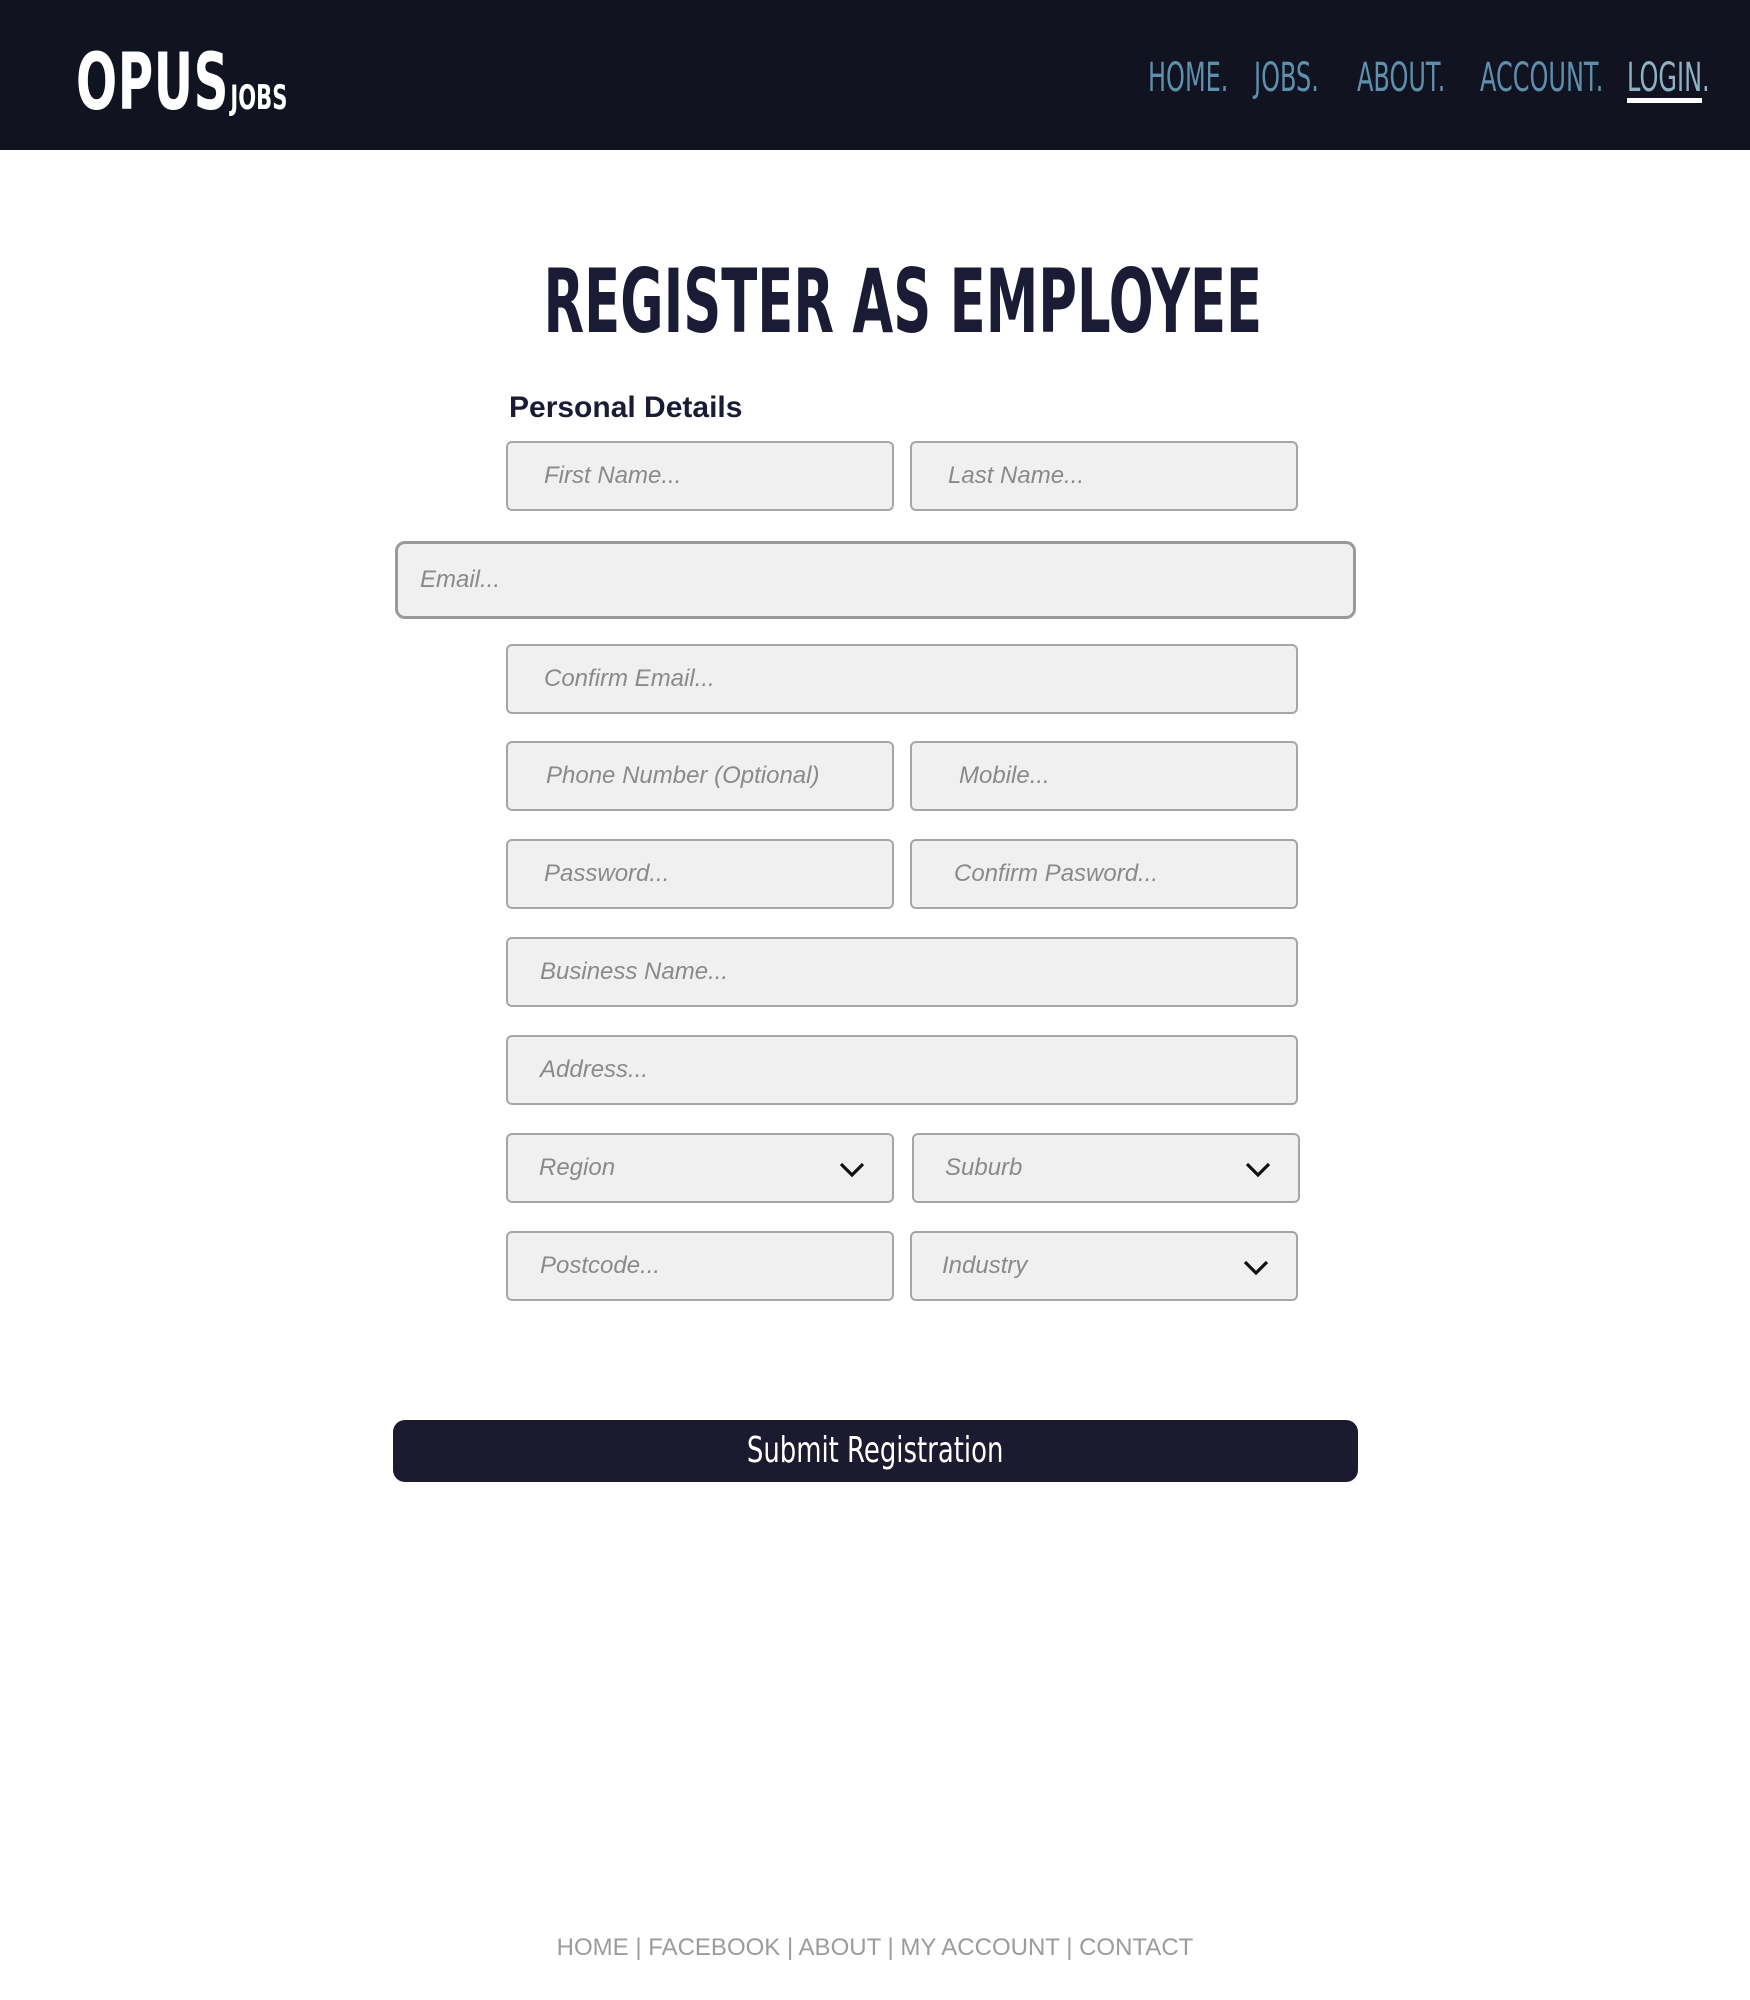 The height and width of the screenshot is (2000, 1750). What do you see at coordinates (1401, 78) in the screenshot?
I see `nav-about-link: ABOUT.` at bounding box center [1401, 78].